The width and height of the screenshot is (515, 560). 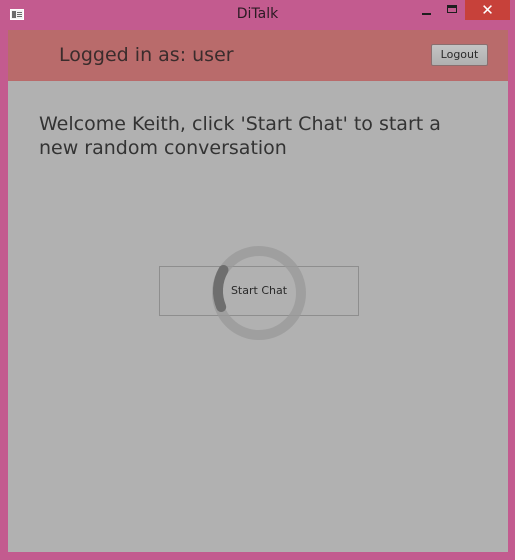 I want to click on header-bar: Logged in as: user Logout, so click(x=258, y=55).